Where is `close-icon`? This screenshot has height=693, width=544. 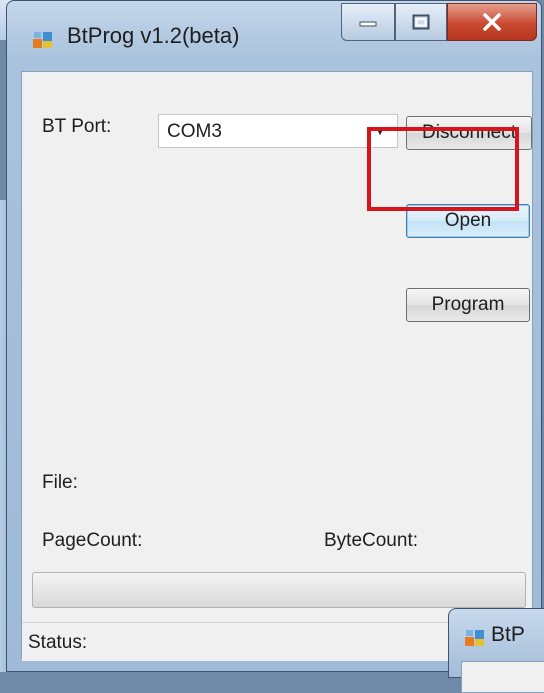
close-icon is located at coordinates (492, 22).